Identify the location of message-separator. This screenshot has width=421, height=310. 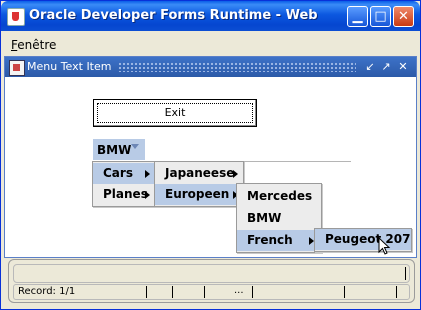
(405, 273).